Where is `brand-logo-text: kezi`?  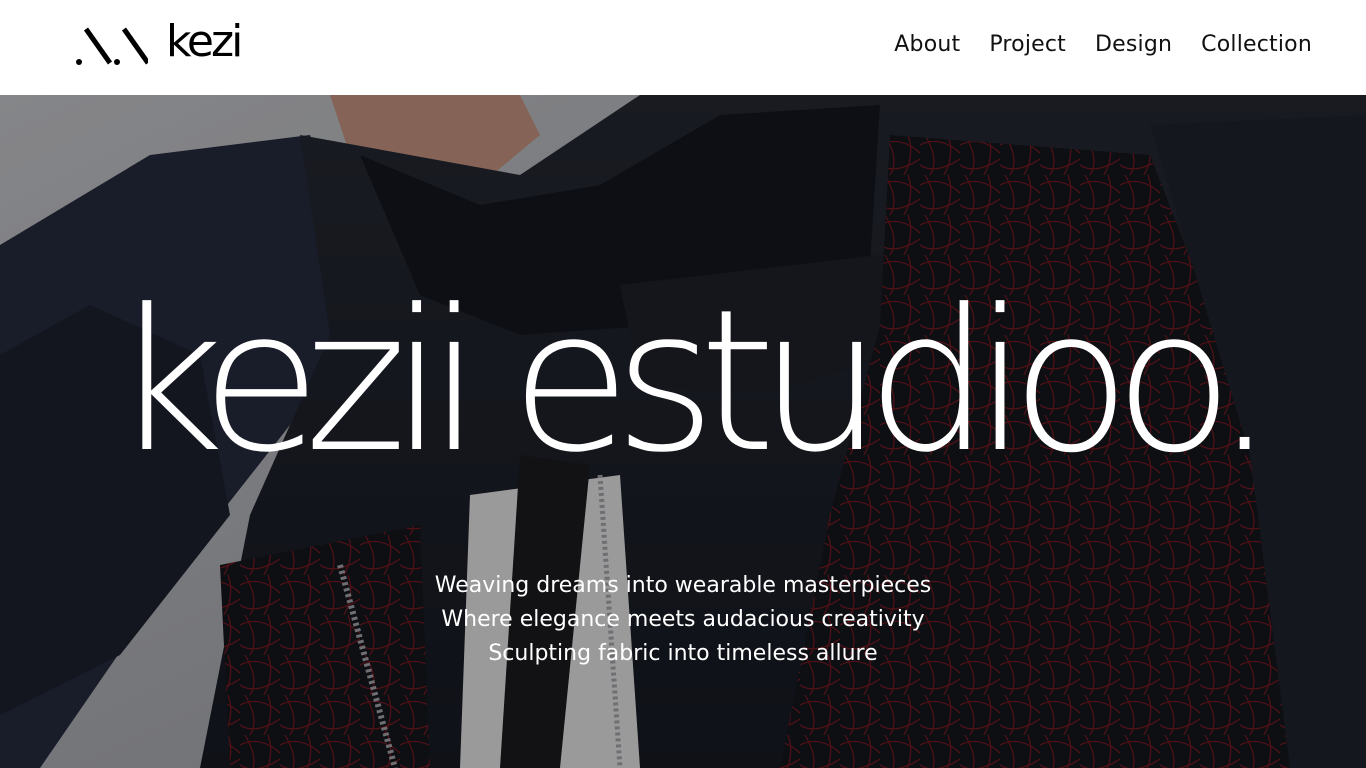
brand-logo-text: kezi is located at coordinates (204, 41).